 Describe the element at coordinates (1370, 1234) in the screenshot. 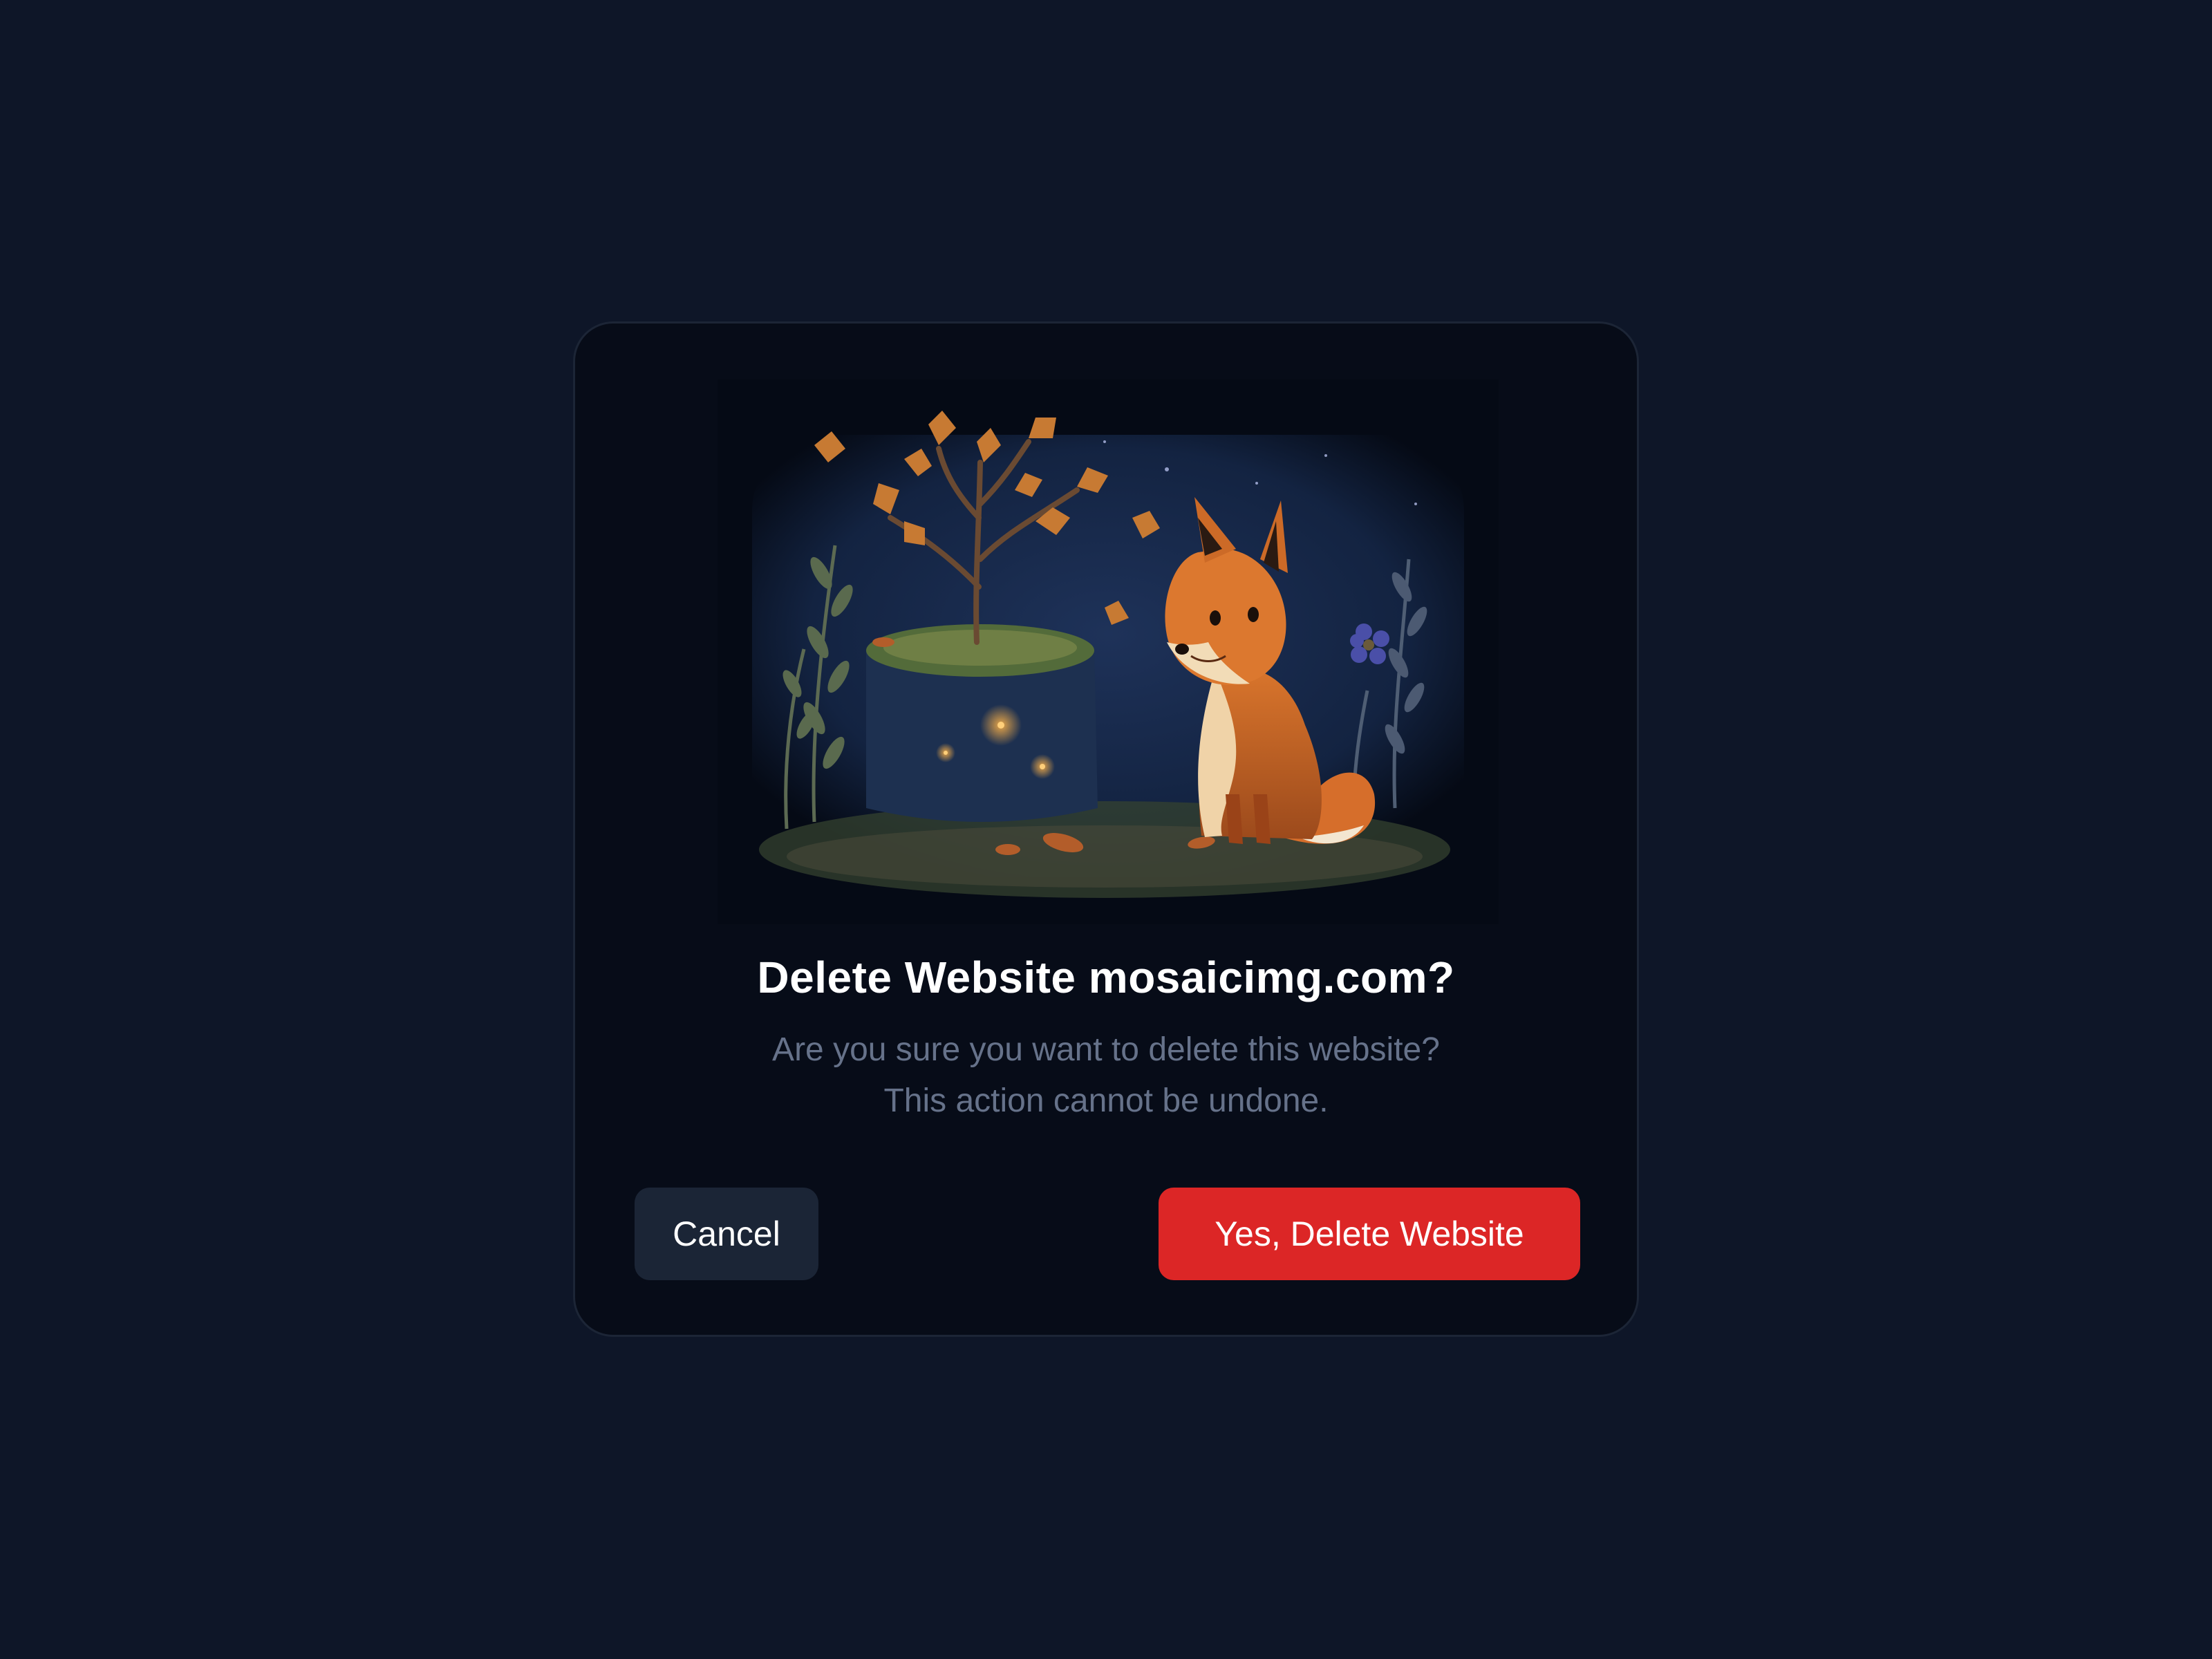

I see `confirm-delete-button: Yes, Delete Website` at that location.